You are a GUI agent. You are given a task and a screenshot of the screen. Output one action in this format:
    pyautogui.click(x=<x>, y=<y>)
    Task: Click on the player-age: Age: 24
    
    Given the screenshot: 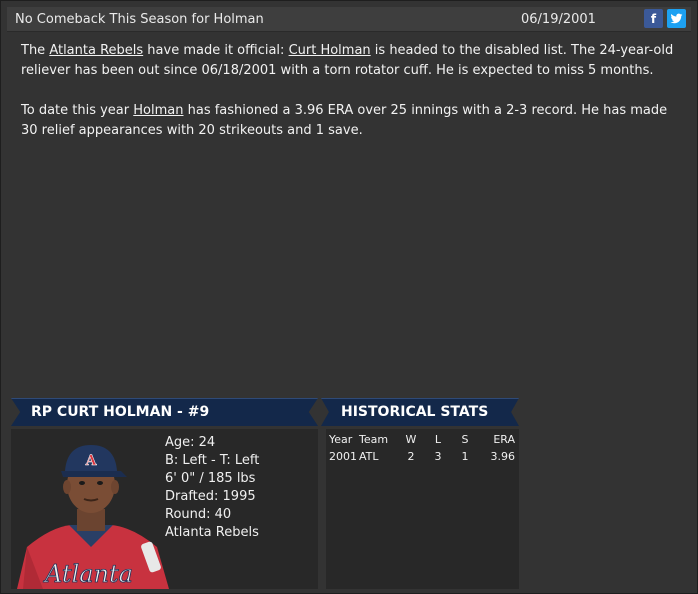 What is the action you would take?
    pyautogui.click(x=190, y=442)
    